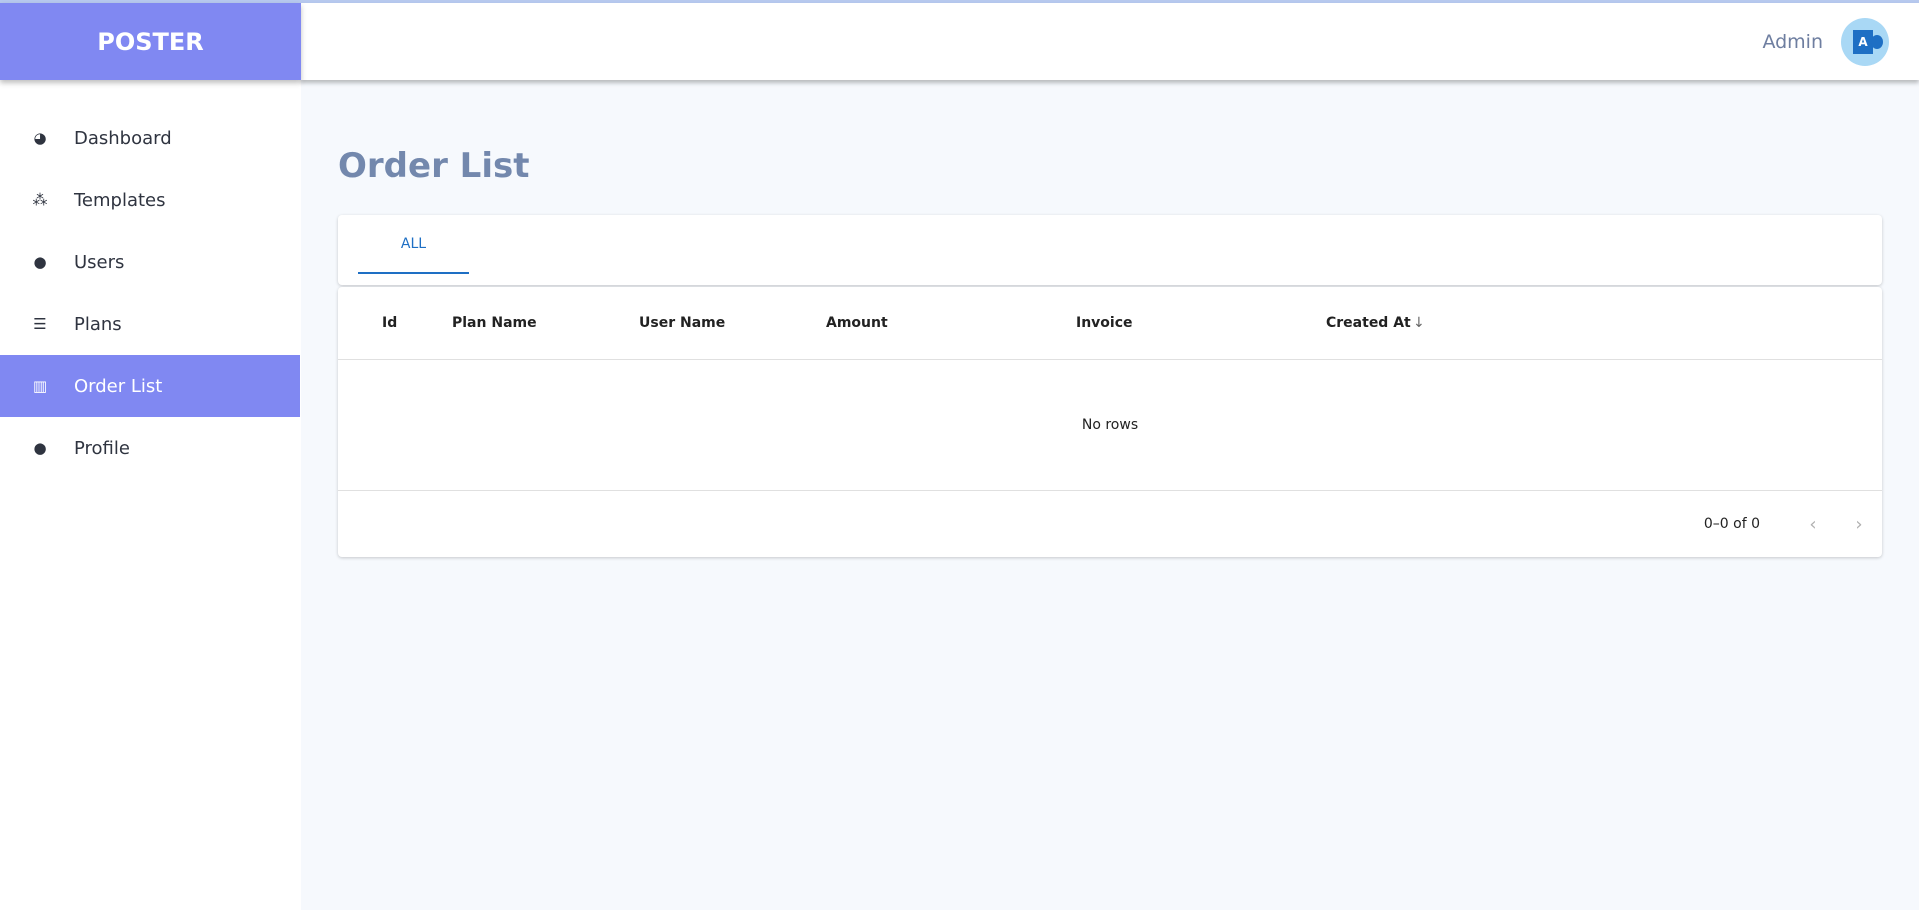 This screenshot has width=1919, height=910. What do you see at coordinates (1368, 323) in the screenshot?
I see `column-header-created-at: Created At` at bounding box center [1368, 323].